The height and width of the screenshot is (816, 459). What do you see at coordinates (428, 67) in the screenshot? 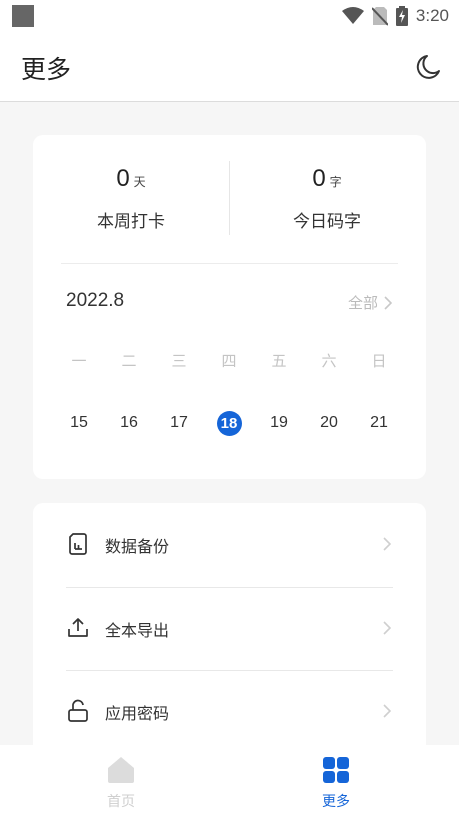
I see `moon-icon` at bounding box center [428, 67].